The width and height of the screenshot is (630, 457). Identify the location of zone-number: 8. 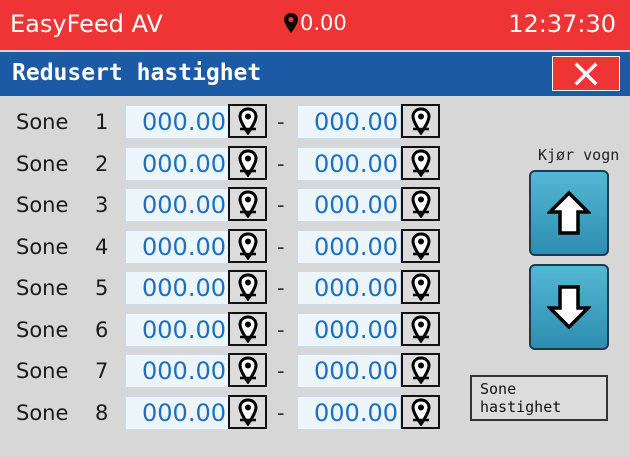
(102, 412).